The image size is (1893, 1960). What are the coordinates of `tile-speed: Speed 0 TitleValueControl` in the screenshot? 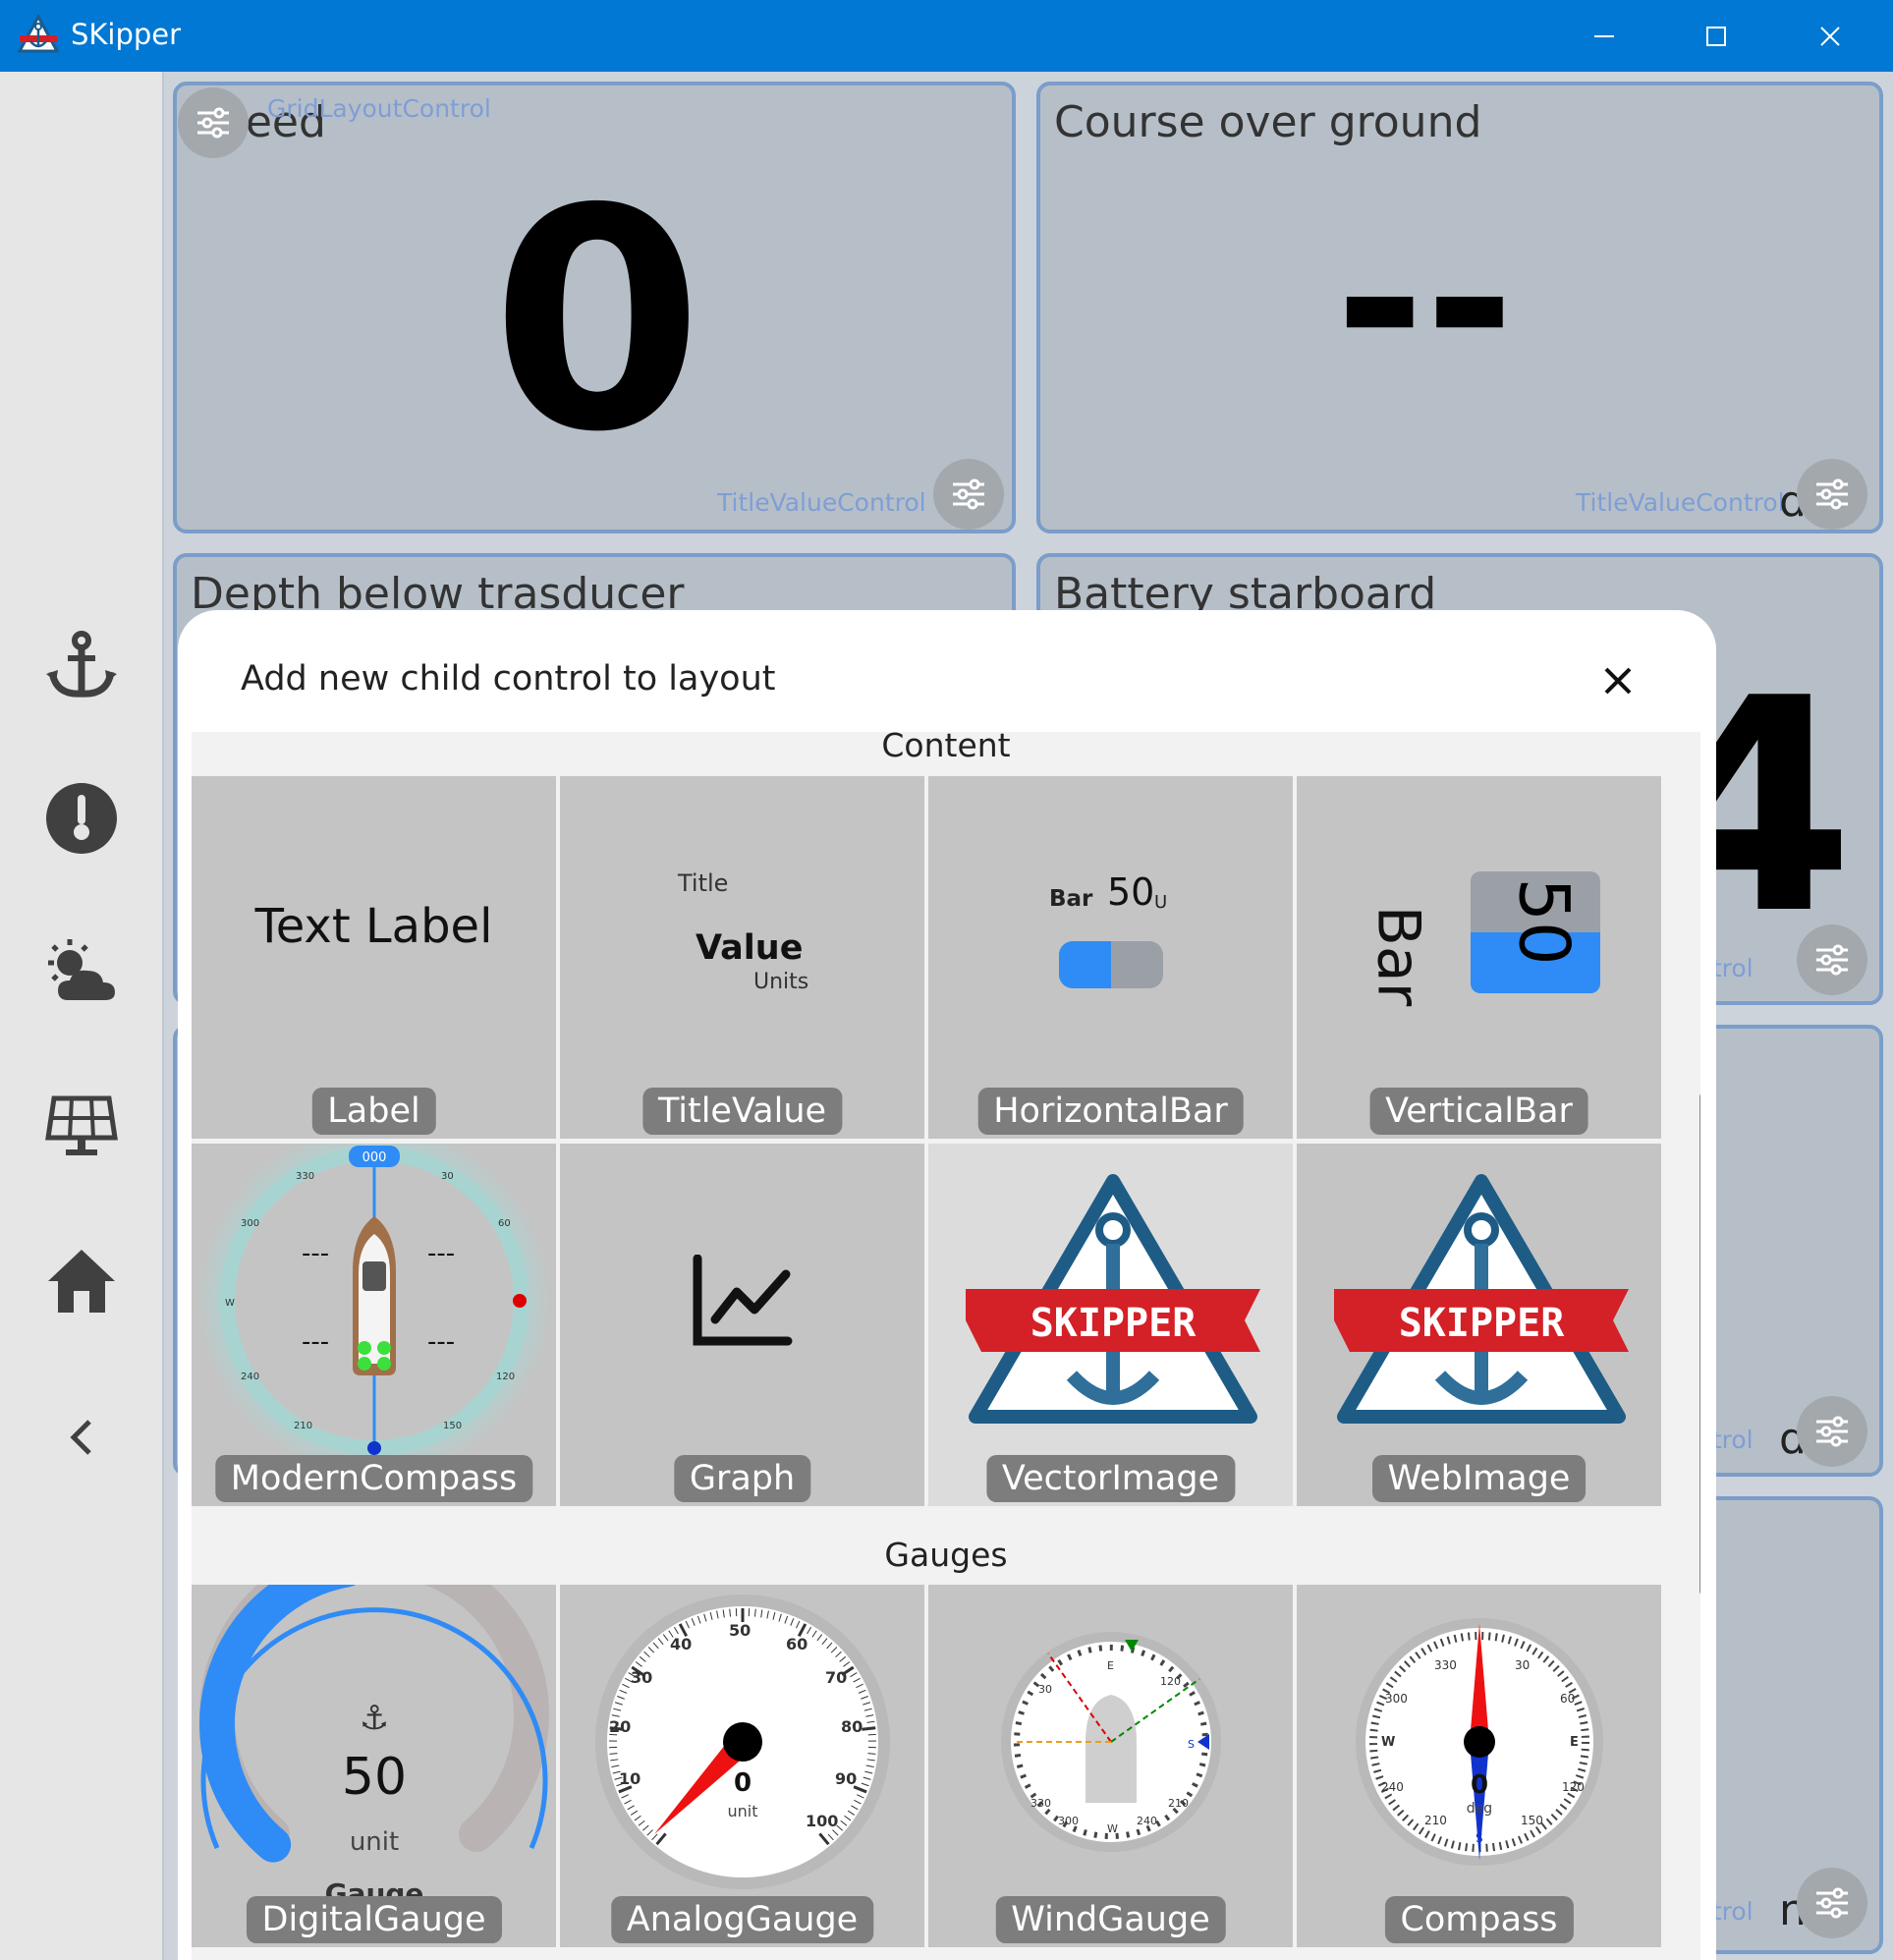 It's located at (594, 307).